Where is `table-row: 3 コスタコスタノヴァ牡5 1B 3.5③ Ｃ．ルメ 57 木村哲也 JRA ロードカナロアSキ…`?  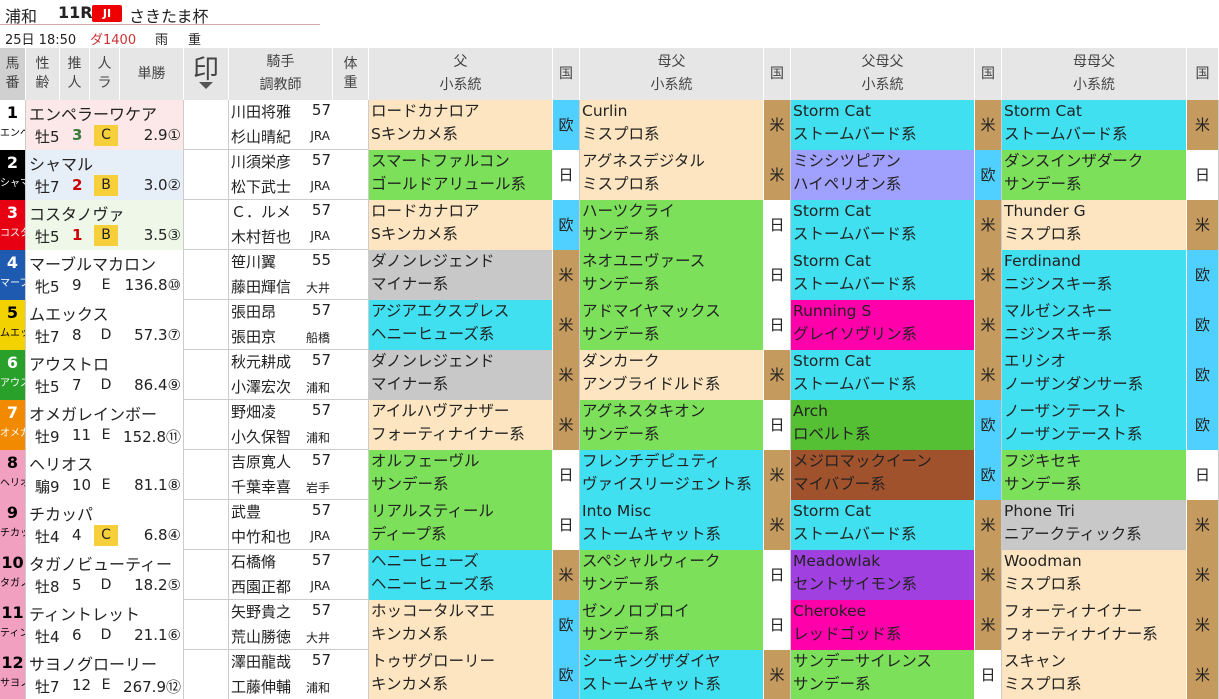
table-row: 3 コスタコスタノヴァ牡5 1B 3.5③ Ｃ．ルメ 57 木村哲也 JRA ロードカナロアSキ… is located at coordinates (609, 225).